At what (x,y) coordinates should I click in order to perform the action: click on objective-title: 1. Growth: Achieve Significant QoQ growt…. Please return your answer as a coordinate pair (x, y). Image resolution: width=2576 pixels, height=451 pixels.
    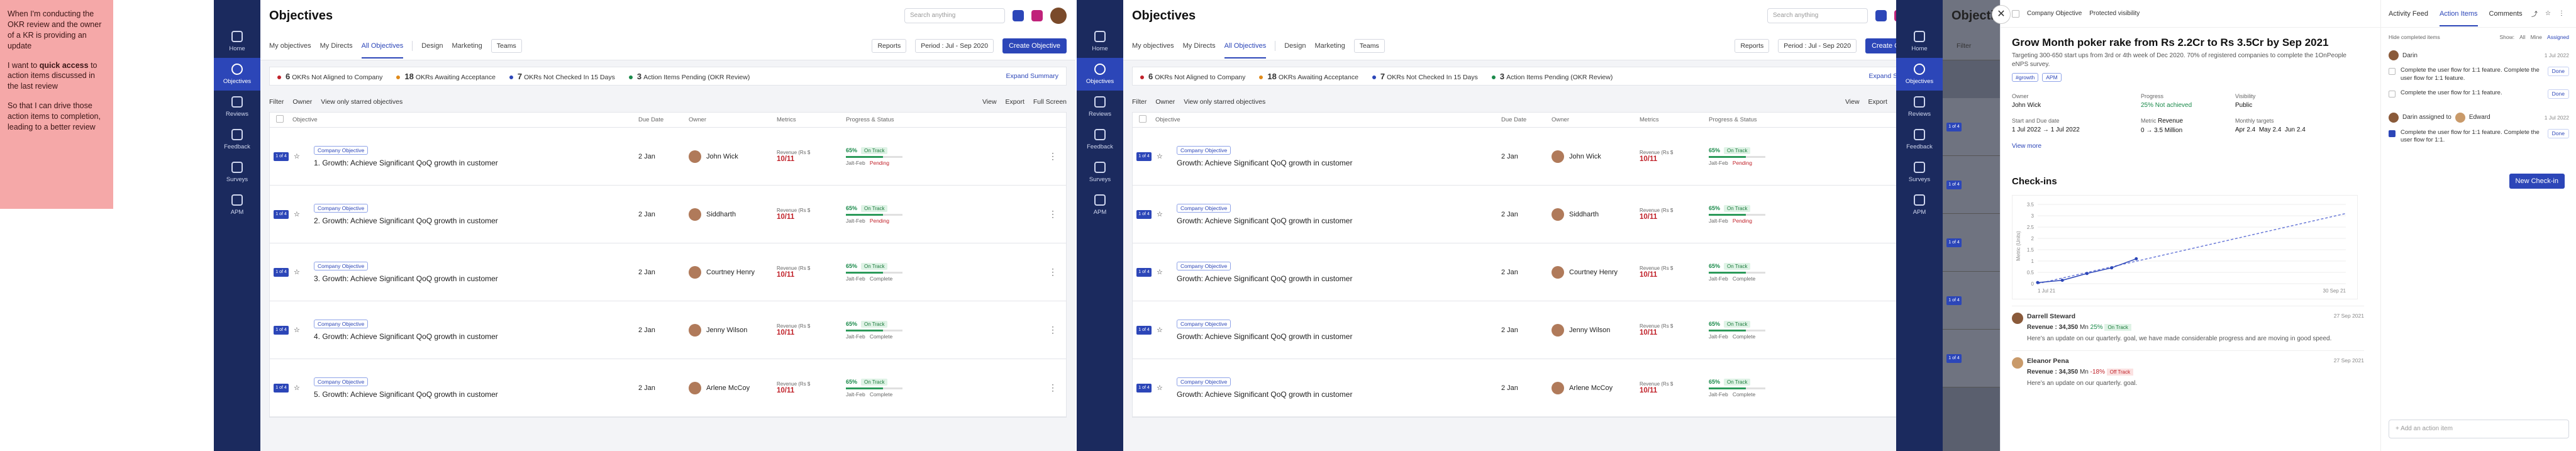
    Looking at the image, I should click on (476, 163).